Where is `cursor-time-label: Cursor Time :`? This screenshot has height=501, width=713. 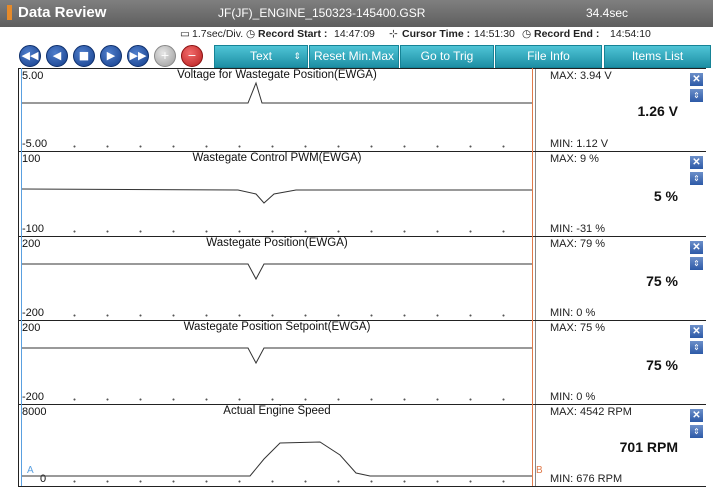
cursor-time-label: Cursor Time : is located at coordinates (436, 34).